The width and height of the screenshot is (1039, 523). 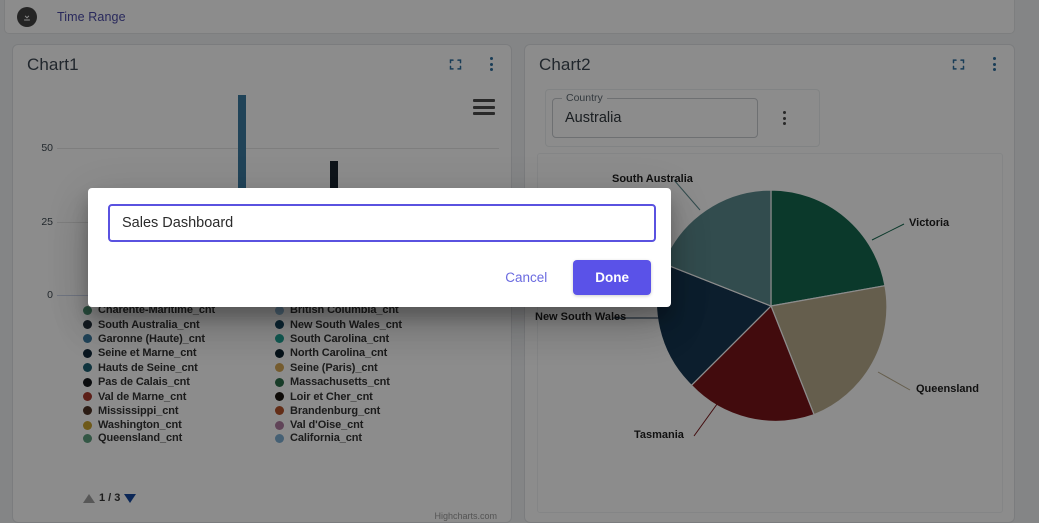 What do you see at coordinates (379, 247) in the screenshot?
I see `rename-dashboard-dialog: Cancel Done` at bounding box center [379, 247].